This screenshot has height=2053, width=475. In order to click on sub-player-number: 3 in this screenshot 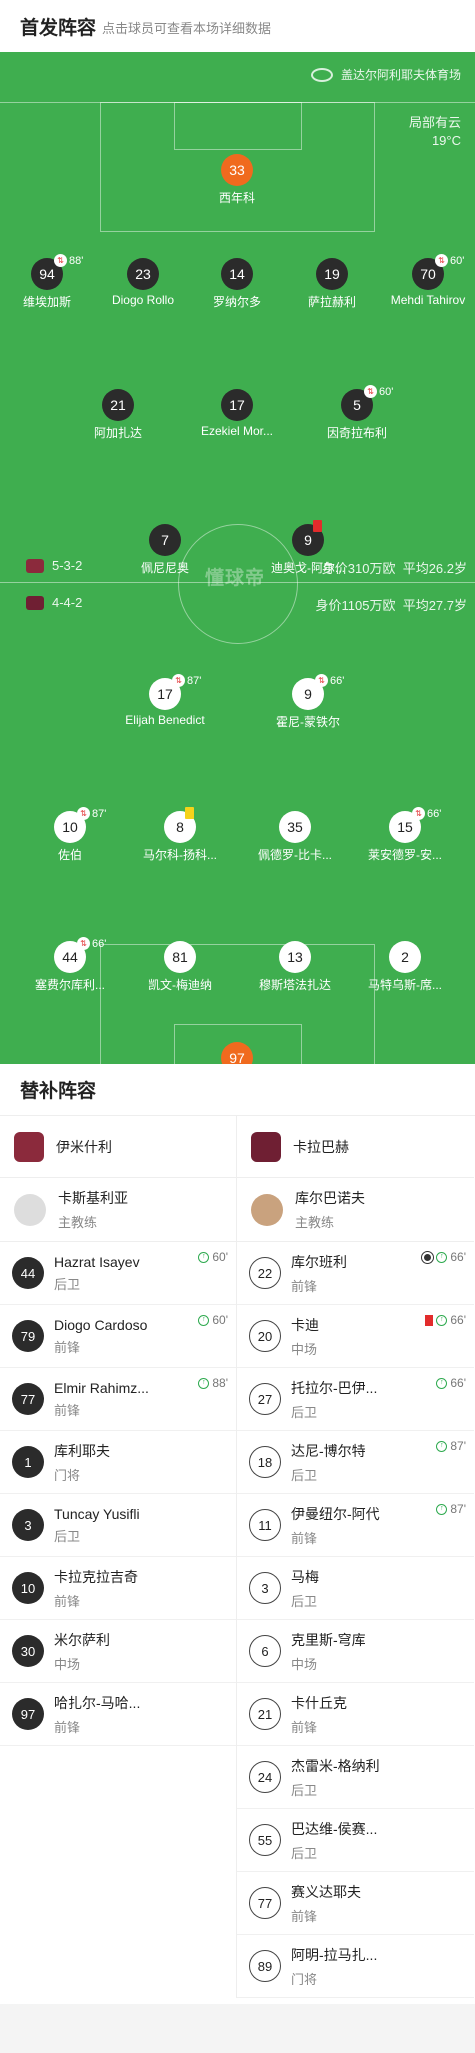, I will do `click(265, 1588)`.